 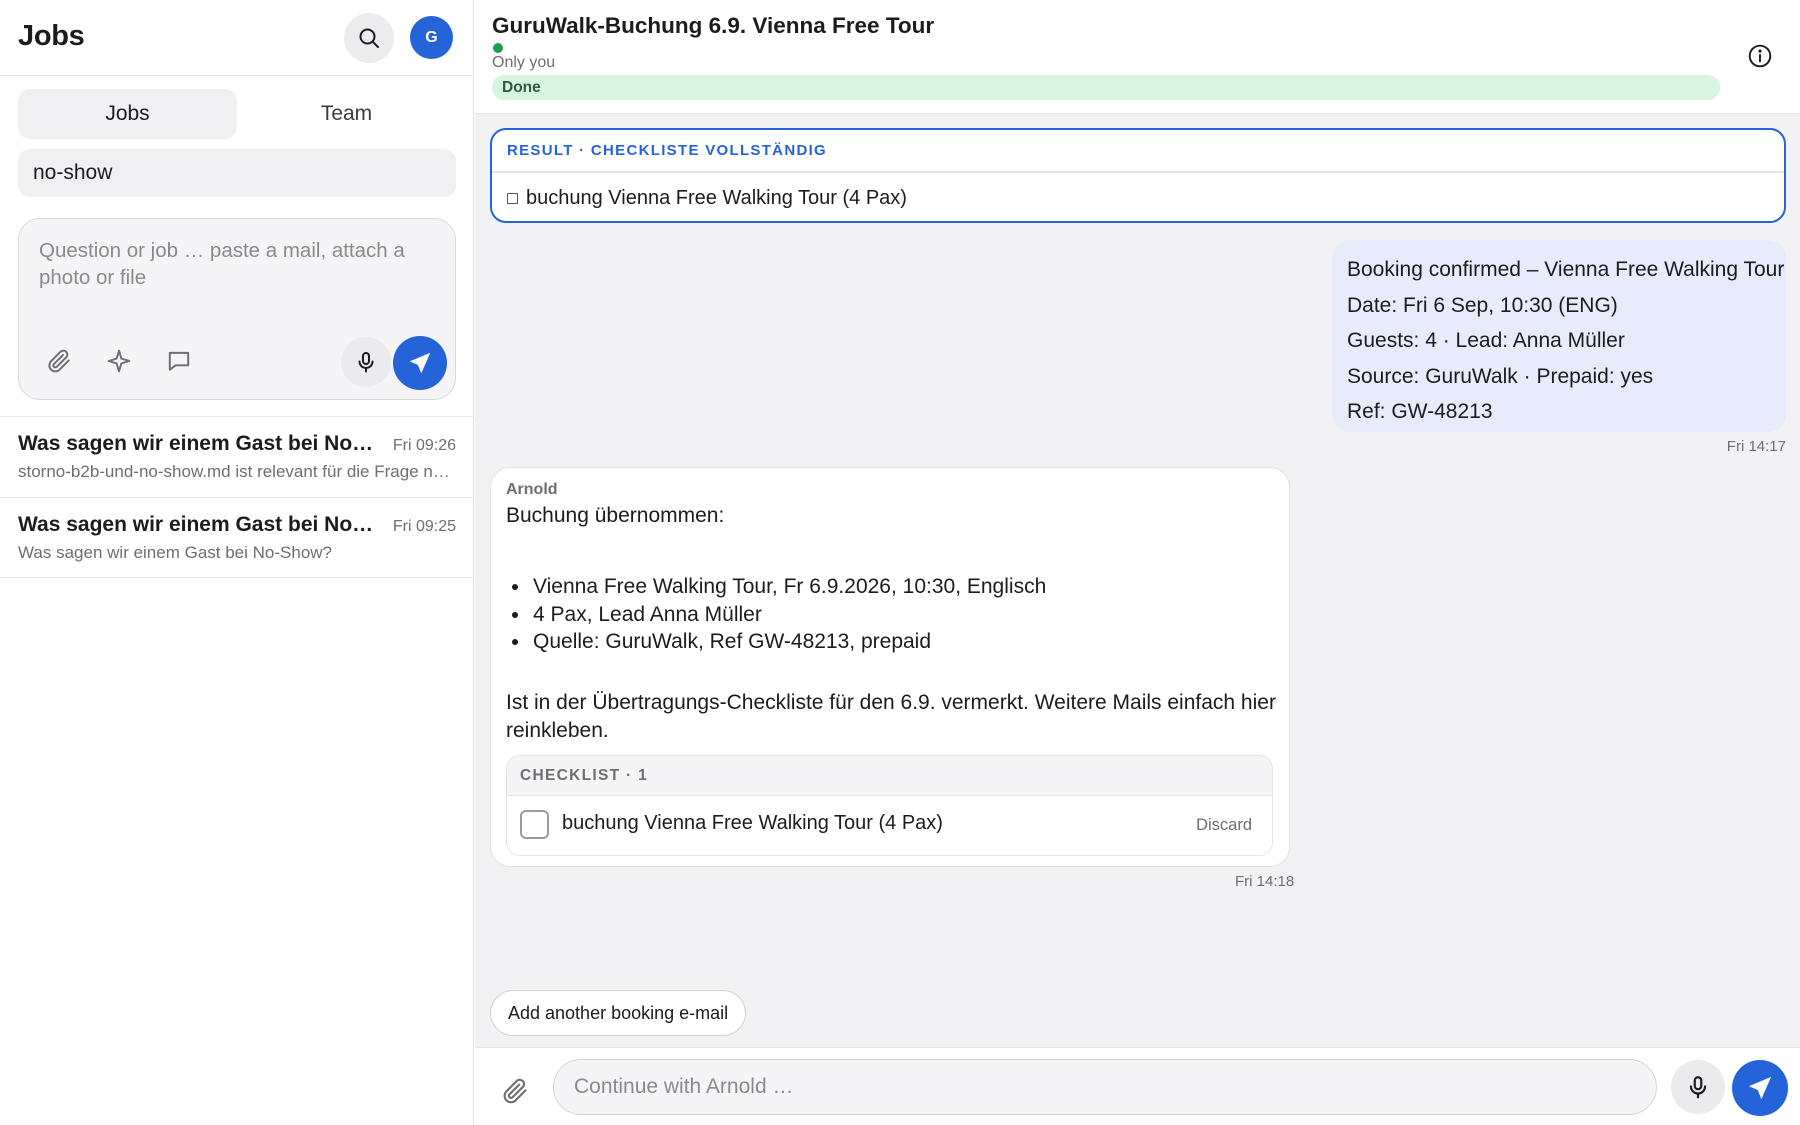 I want to click on message-line: Source: GuruWalk · Prepaid: yes, so click(x=1500, y=376).